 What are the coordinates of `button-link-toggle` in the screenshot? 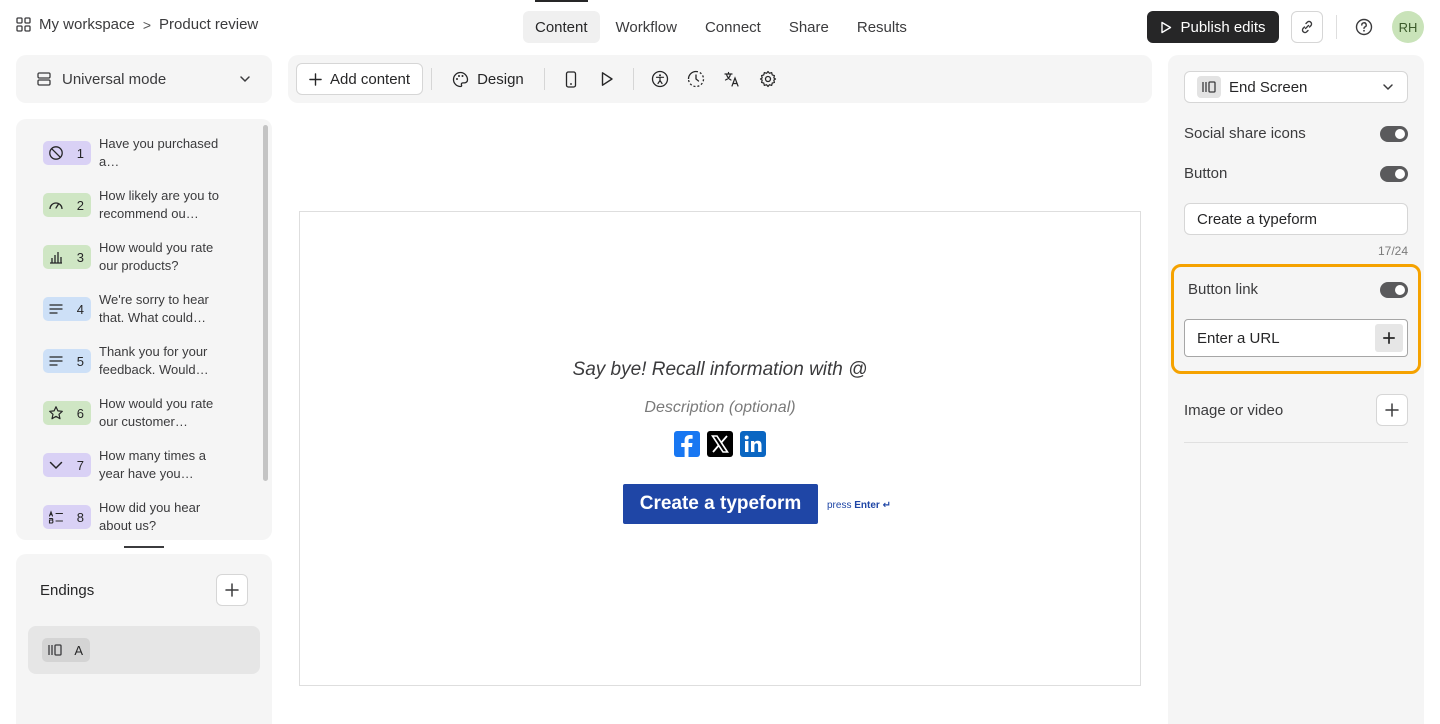 It's located at (1394, 289).